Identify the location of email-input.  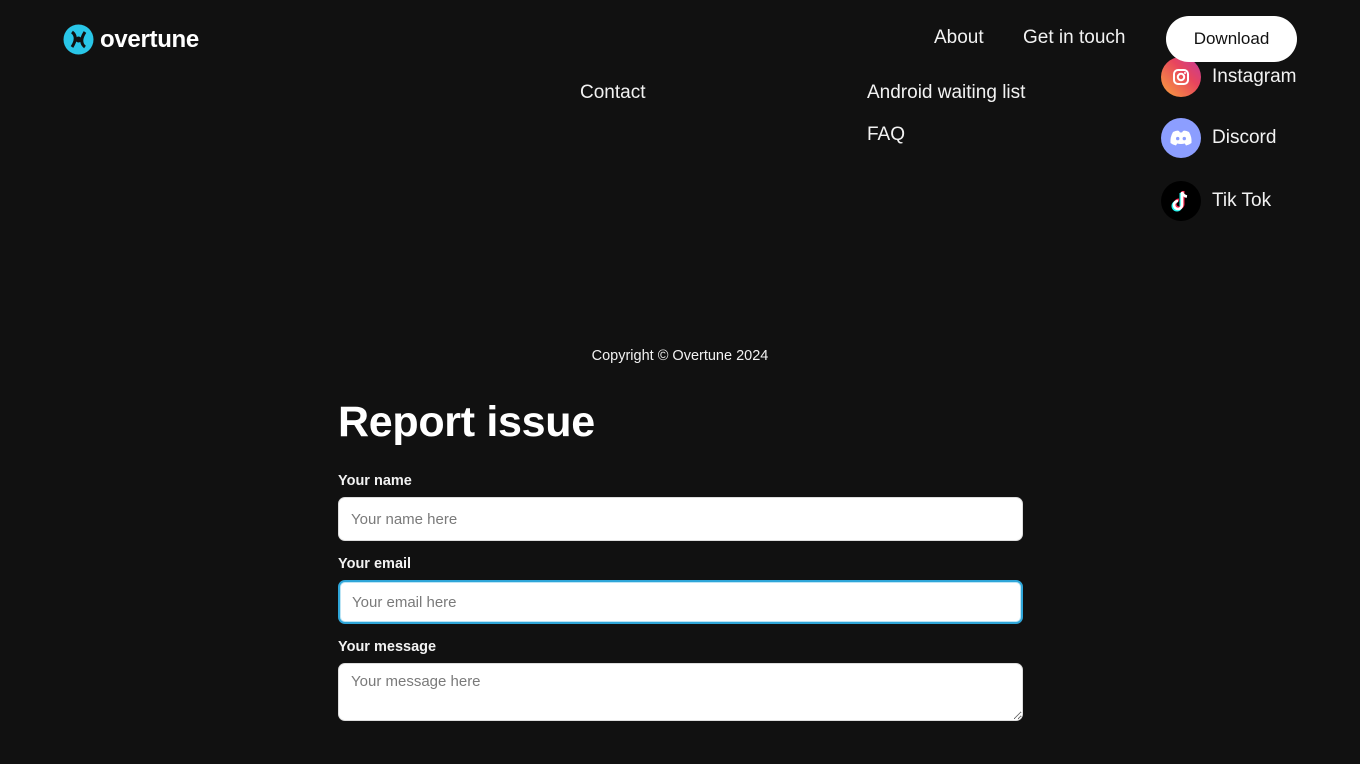
(680, 602).